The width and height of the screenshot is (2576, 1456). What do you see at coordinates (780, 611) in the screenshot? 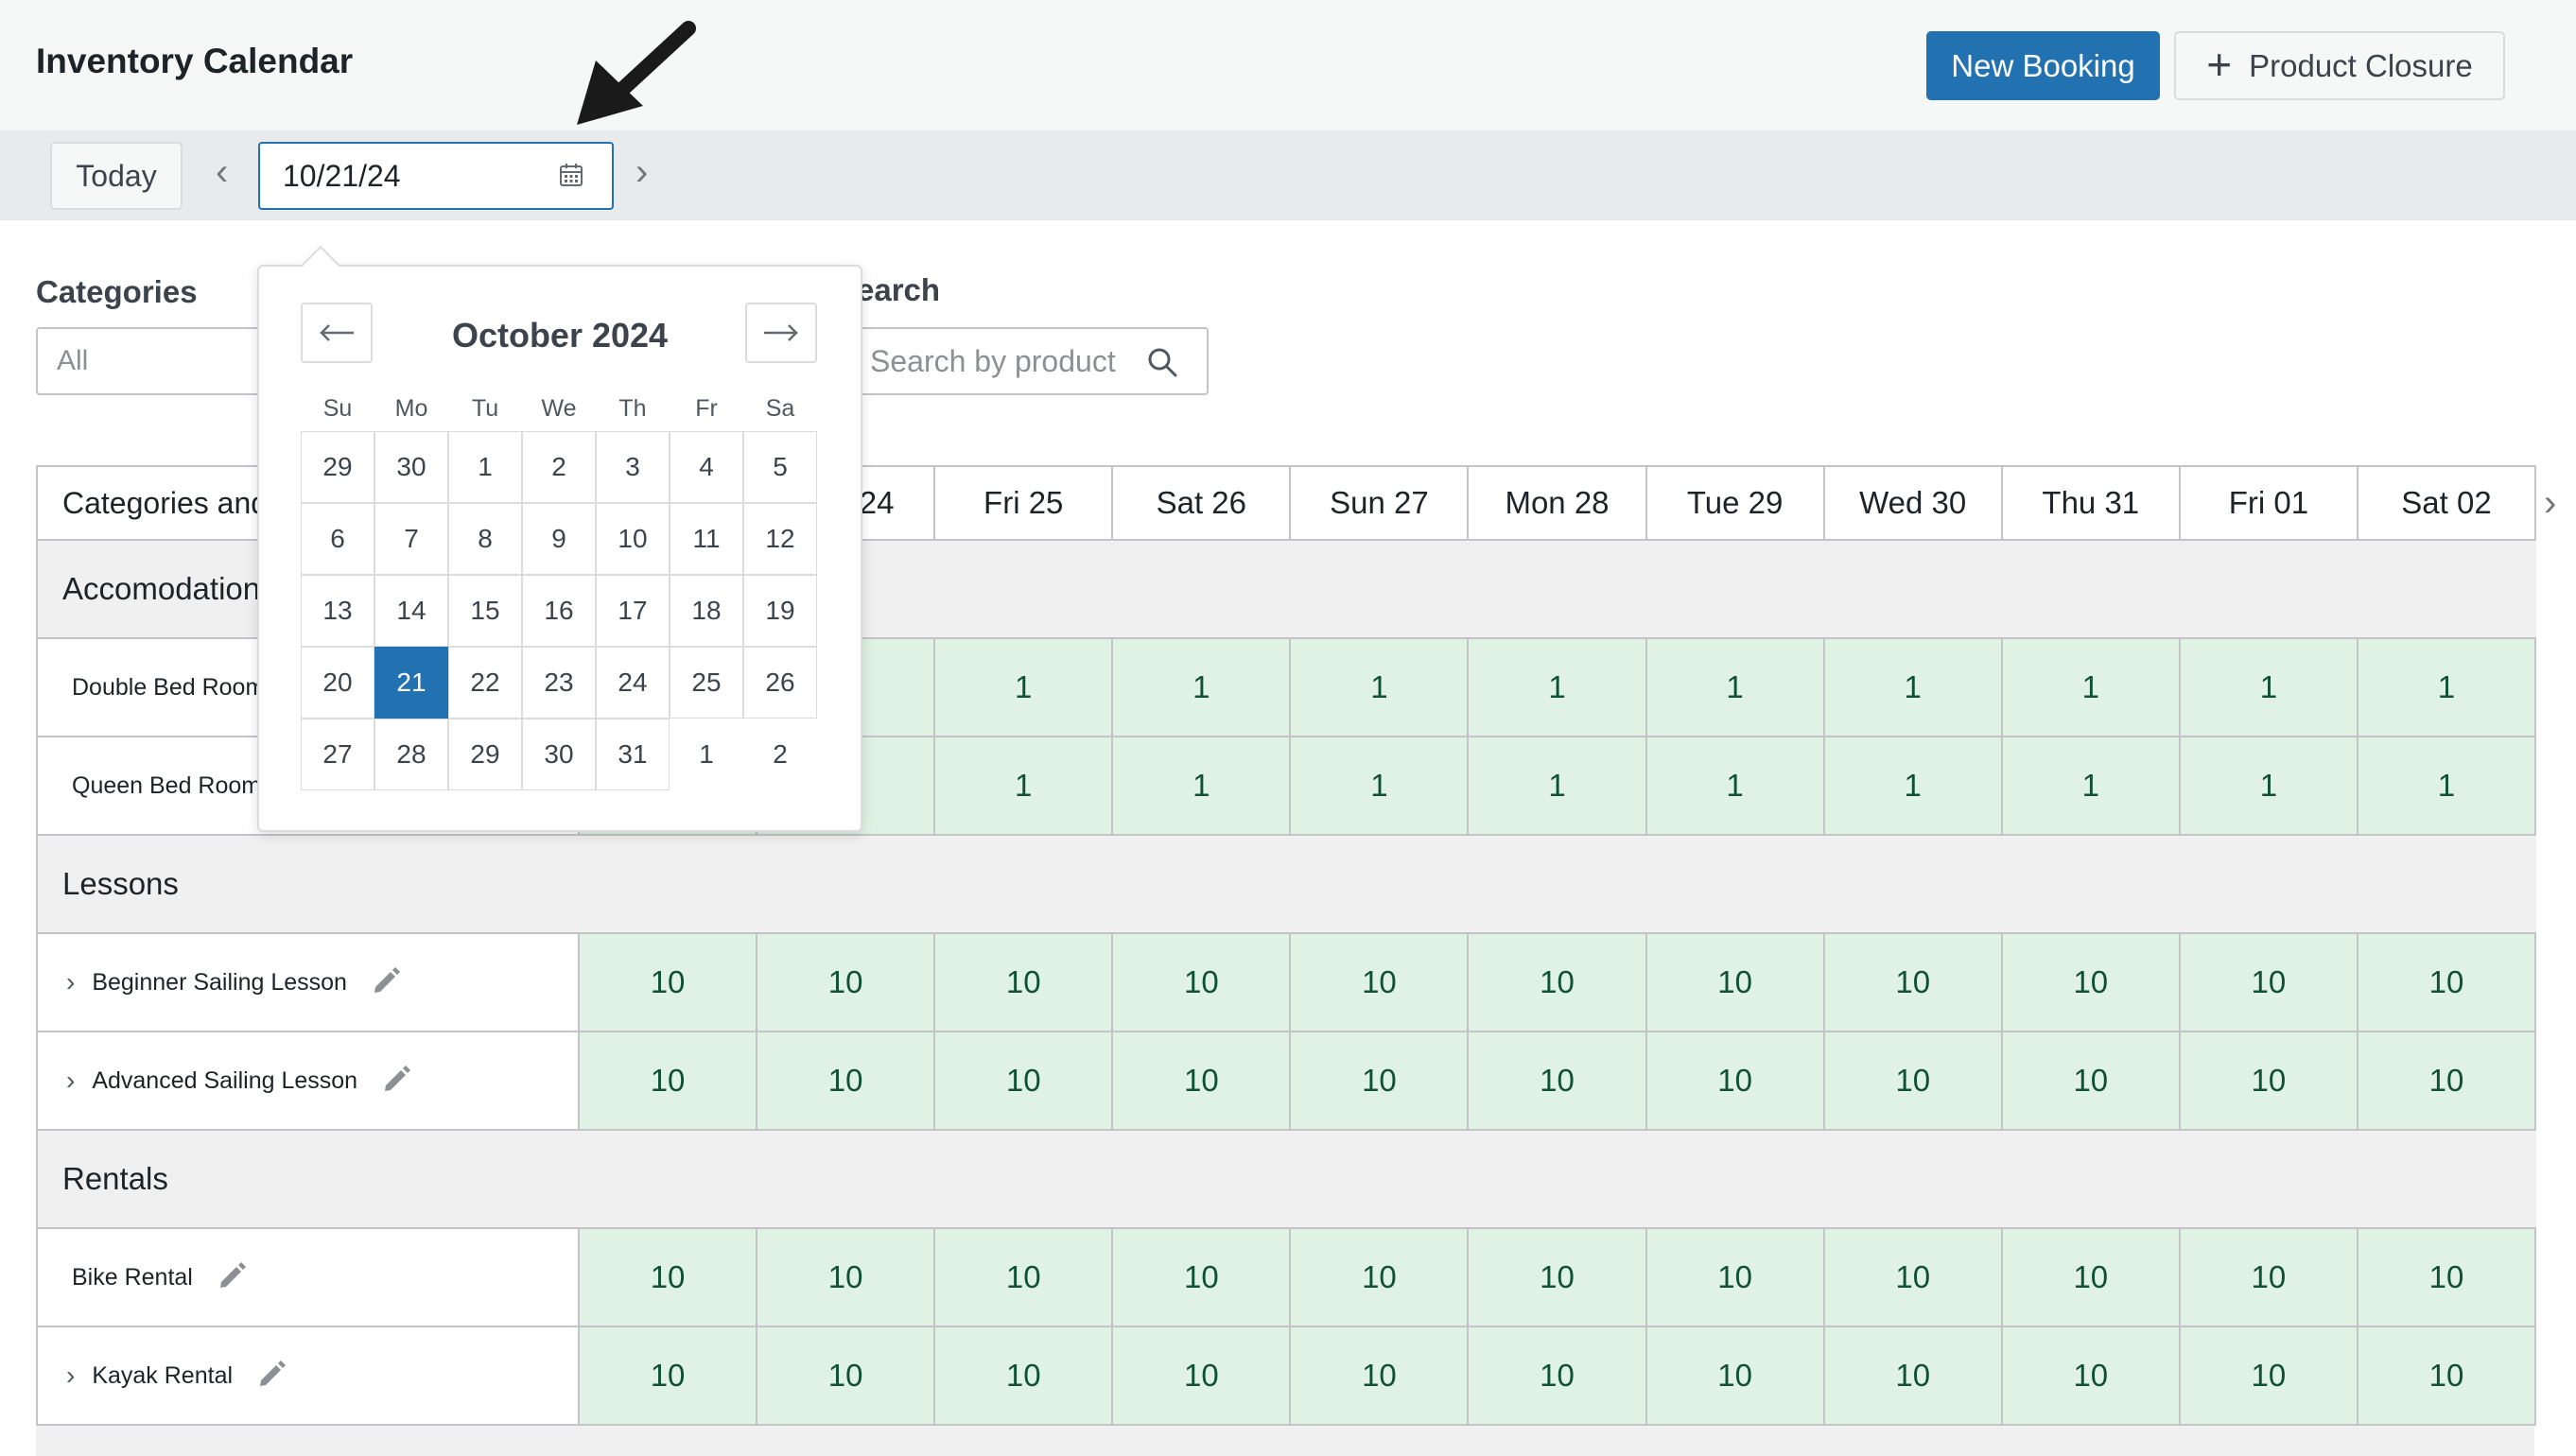
I see `calendar-day: 19` at bounding box center [780, 611].